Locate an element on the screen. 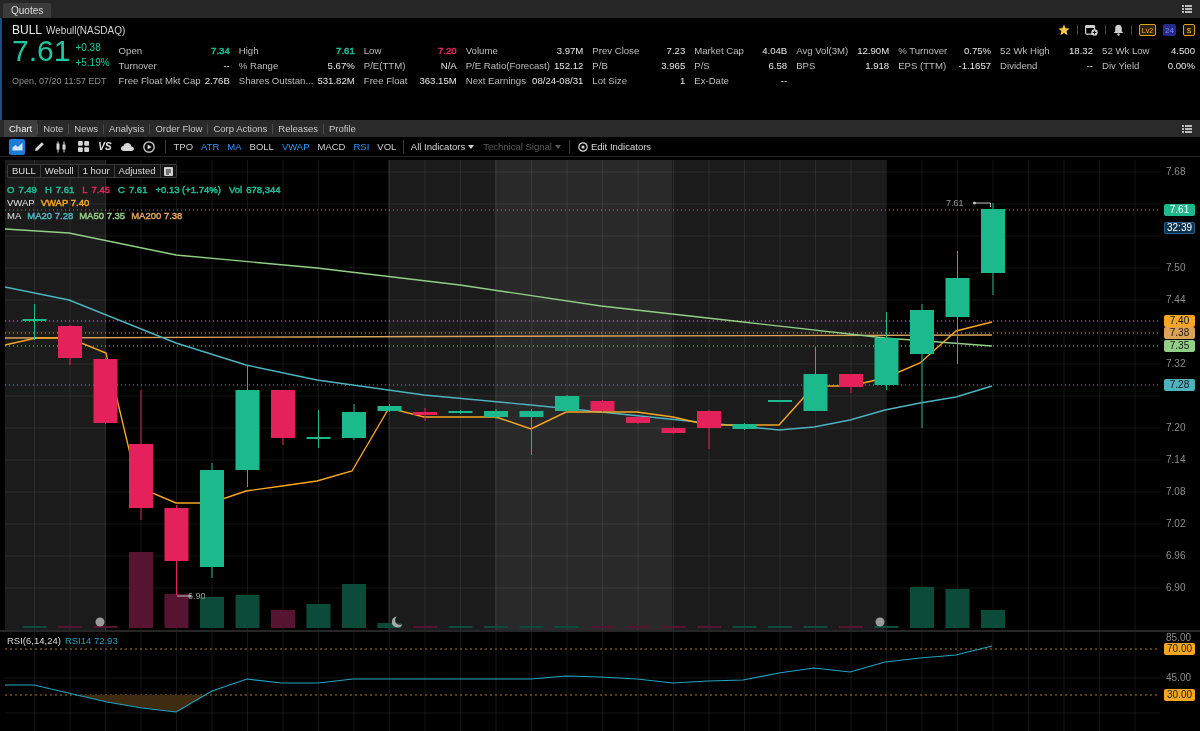 This screenshot has height=731, width=1200. study-value: MA20 7.28 is located at coordinates (50, 215).